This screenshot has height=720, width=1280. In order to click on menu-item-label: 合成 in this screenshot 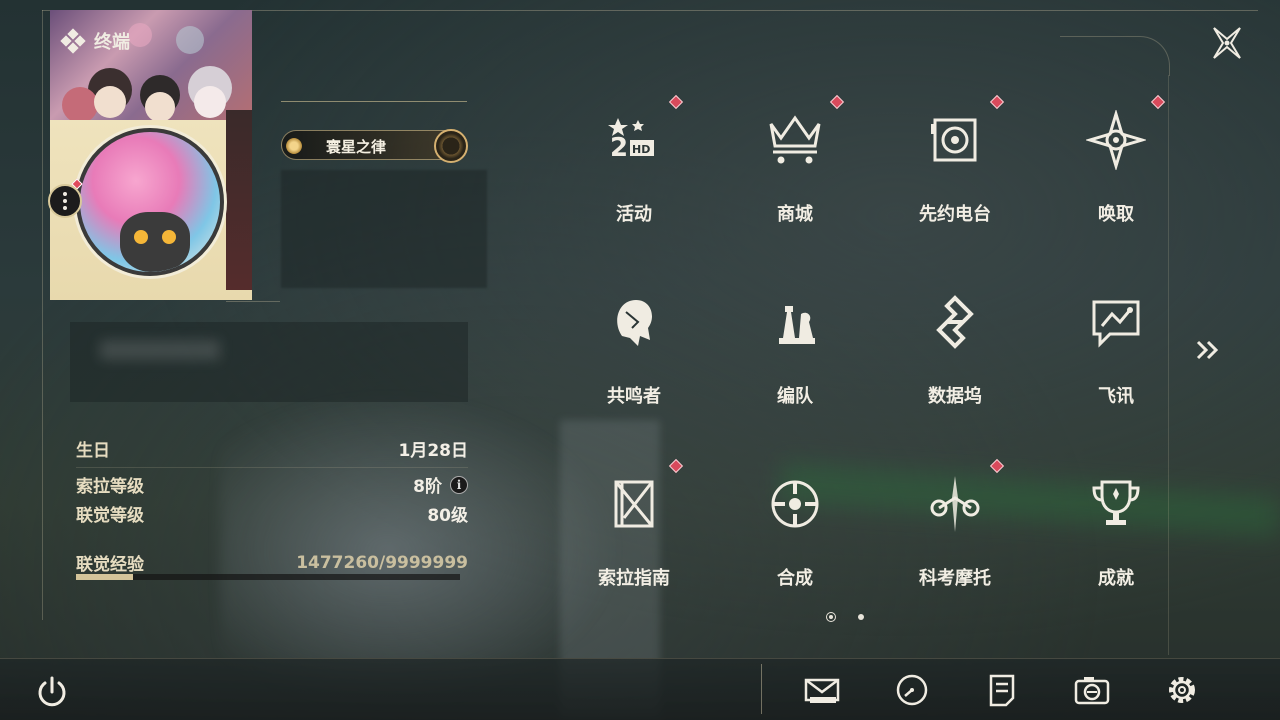, I will do `click(795, 578)`.